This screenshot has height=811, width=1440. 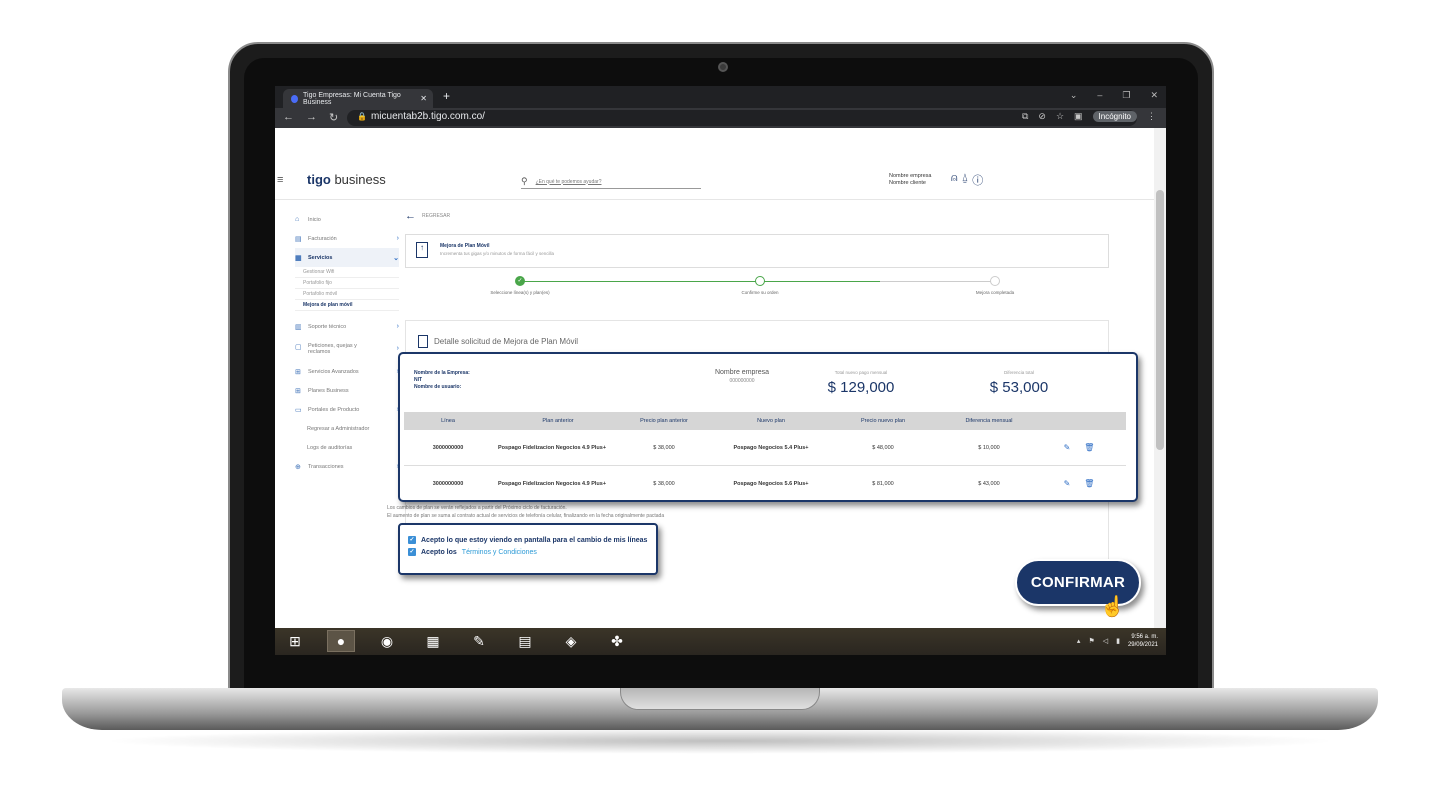 I want to click on nav-buttons: ← → ↻, so click(x=310, y=117).